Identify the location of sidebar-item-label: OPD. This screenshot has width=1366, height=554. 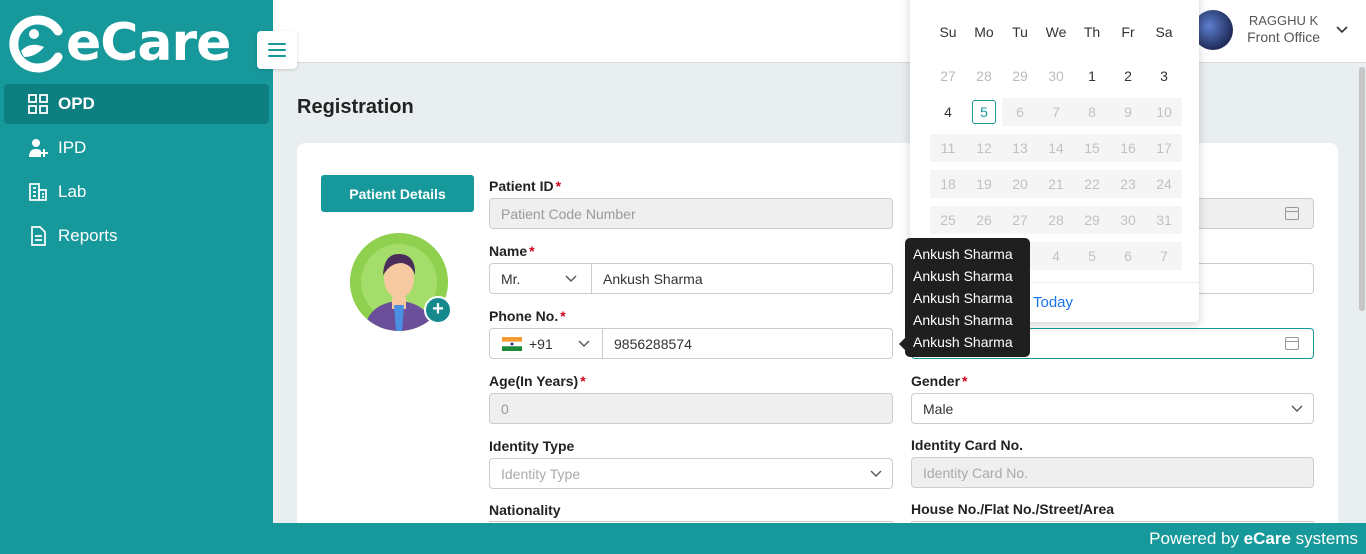
(76, 103).